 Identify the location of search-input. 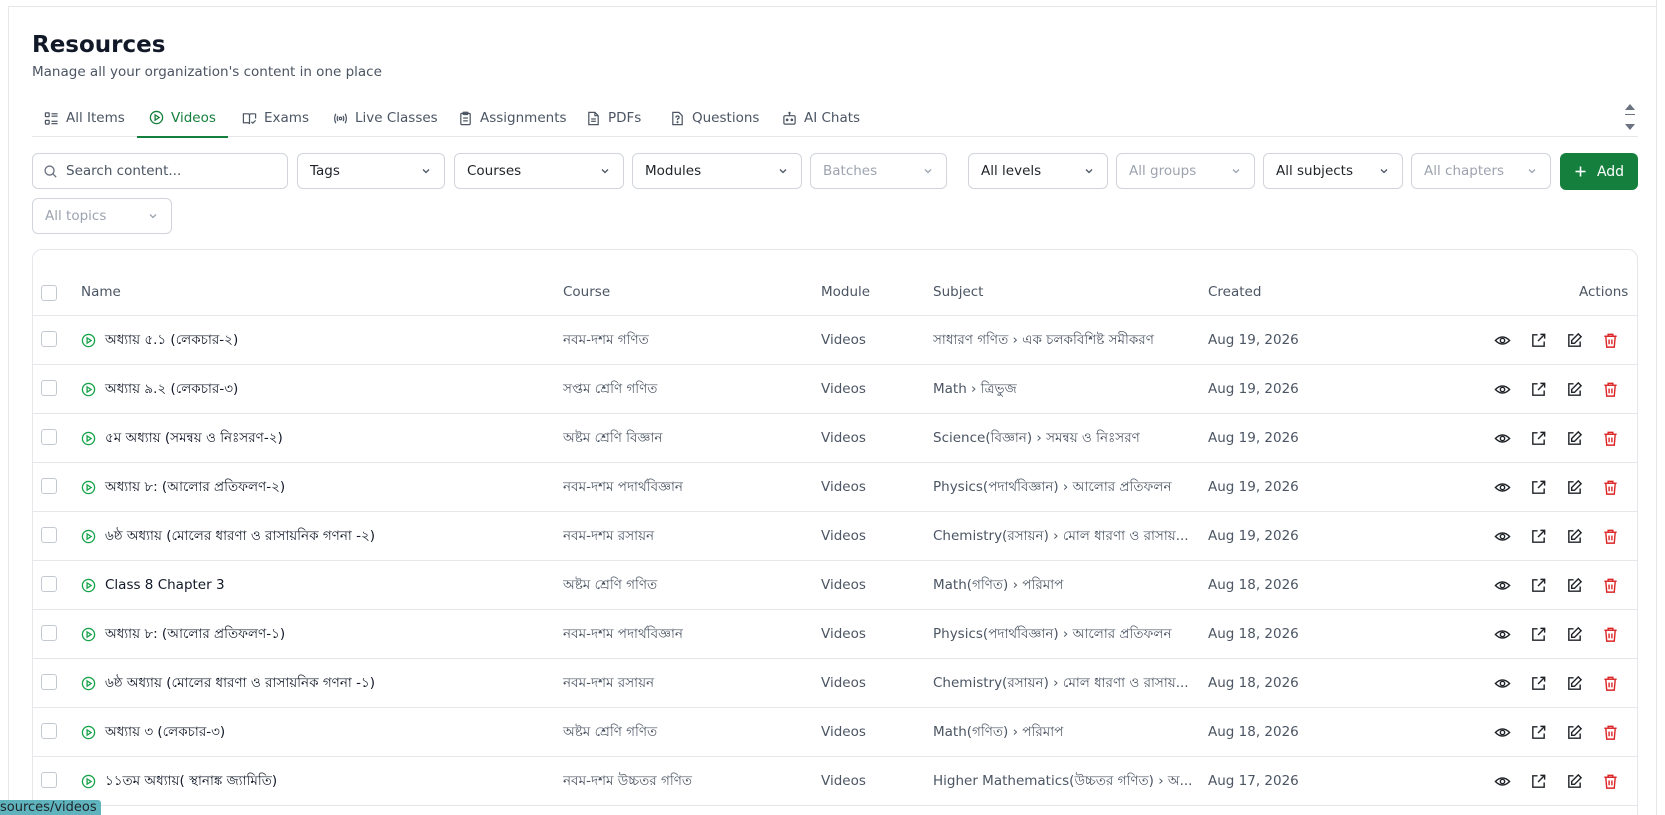
(166, 171).